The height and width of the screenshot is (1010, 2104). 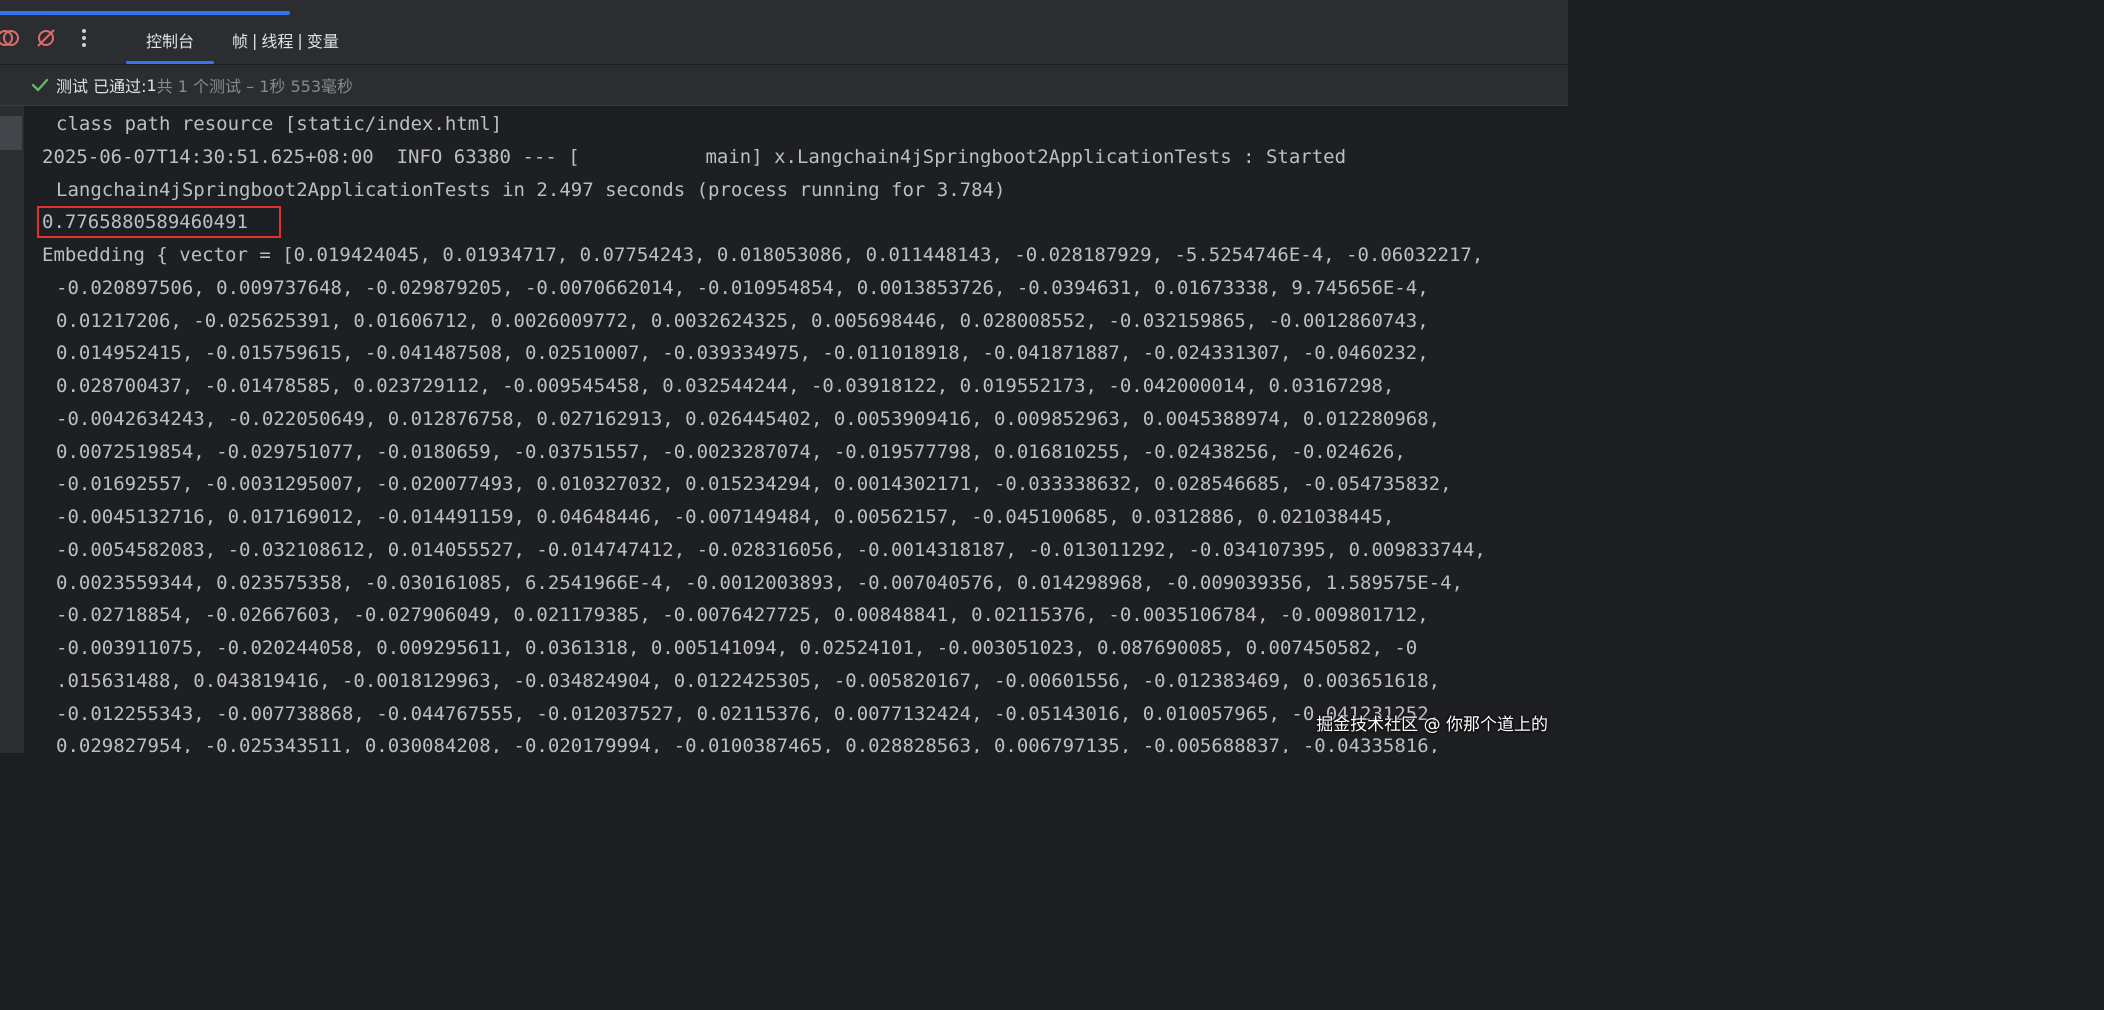 I want to click on test-passed-count: 1, so click(x=151, y=85).